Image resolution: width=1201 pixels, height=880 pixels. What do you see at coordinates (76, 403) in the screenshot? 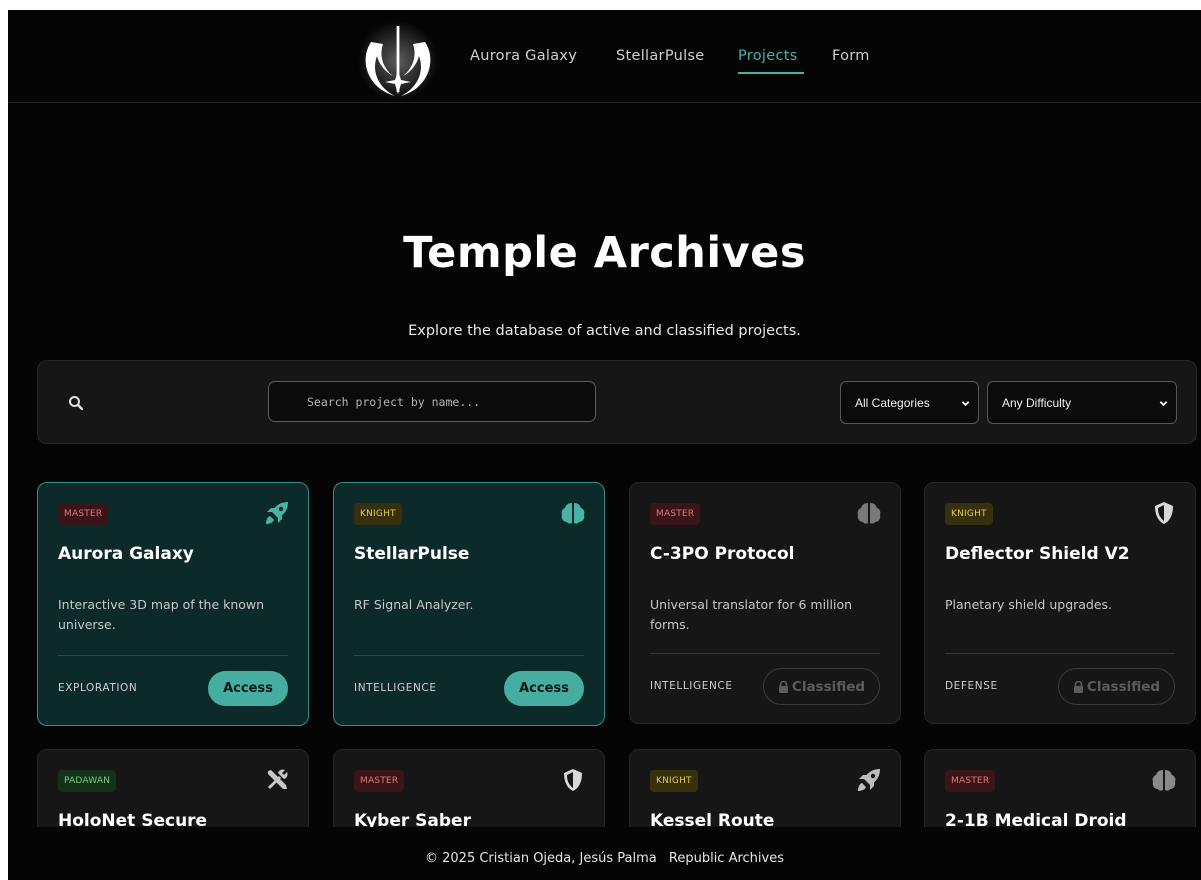
I see `search-icon` at bounding box center [76, 403].